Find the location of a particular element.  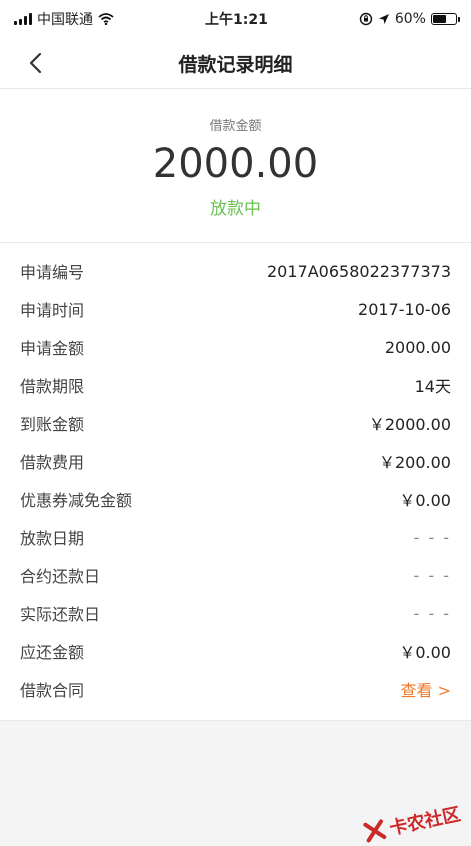

detail-row-application-number: 申请编号 2017A0658022377373 is located at coordinates (235, 272).